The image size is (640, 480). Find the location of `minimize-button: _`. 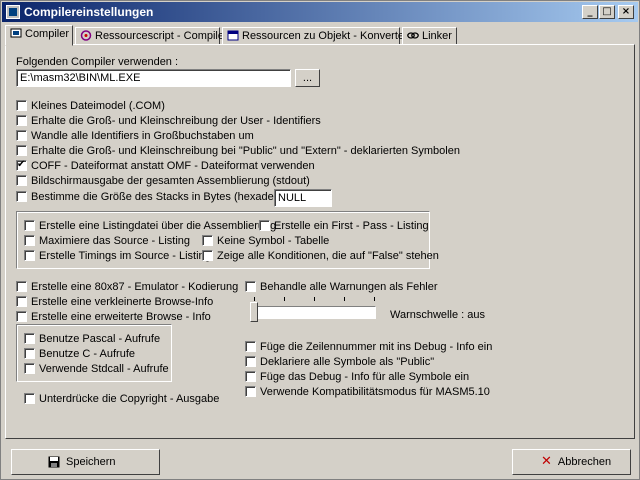

minimize-button: _ is located at coordinates (590, 12).